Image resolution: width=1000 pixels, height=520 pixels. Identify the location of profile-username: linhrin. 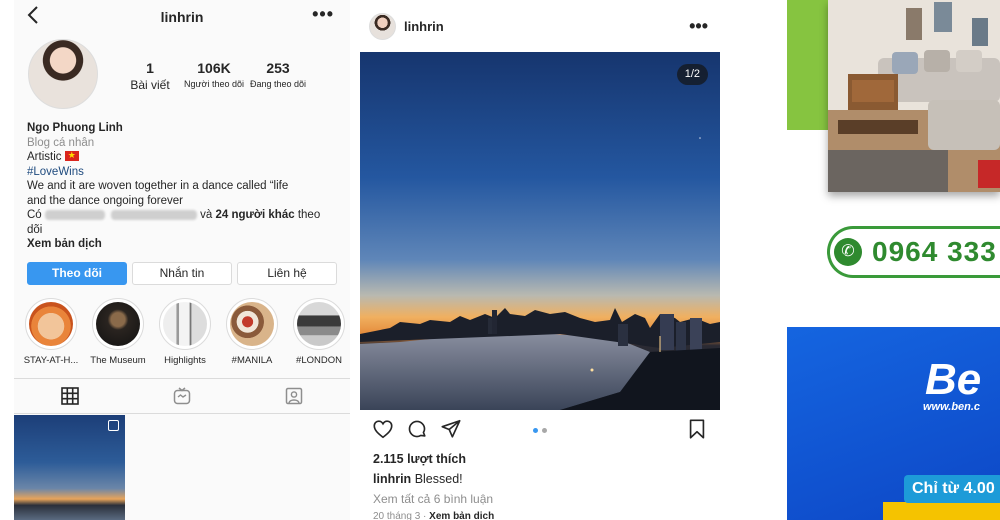
(182, 17).